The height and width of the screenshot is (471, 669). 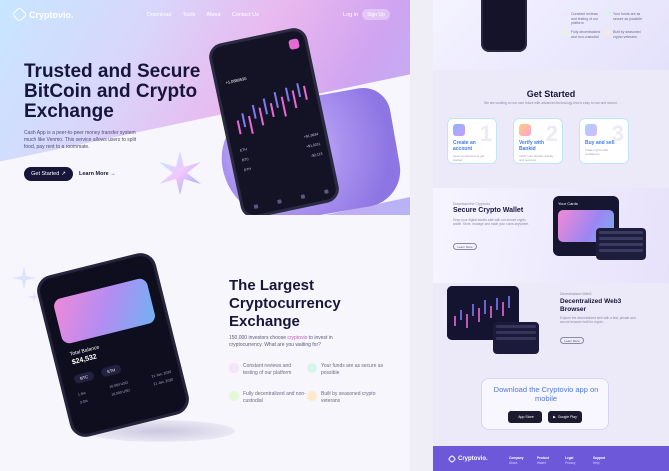 I want to click on footer-column: Company About, so click(x=516, y=461).